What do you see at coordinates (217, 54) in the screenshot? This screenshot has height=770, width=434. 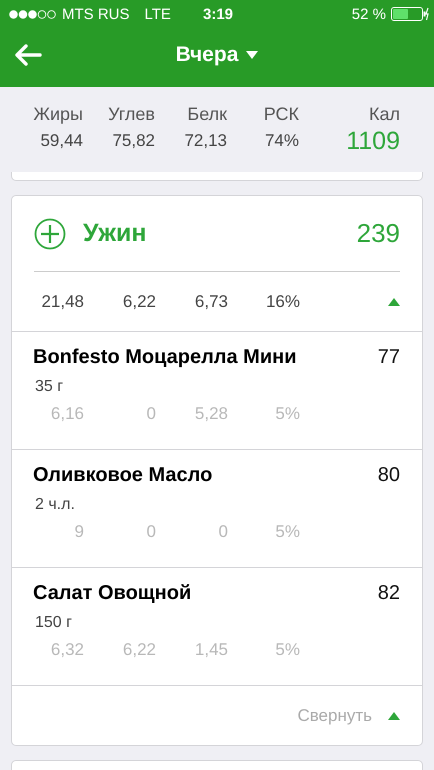 I see `date-dropdown: Вчера` at bounding box center [217, 54].